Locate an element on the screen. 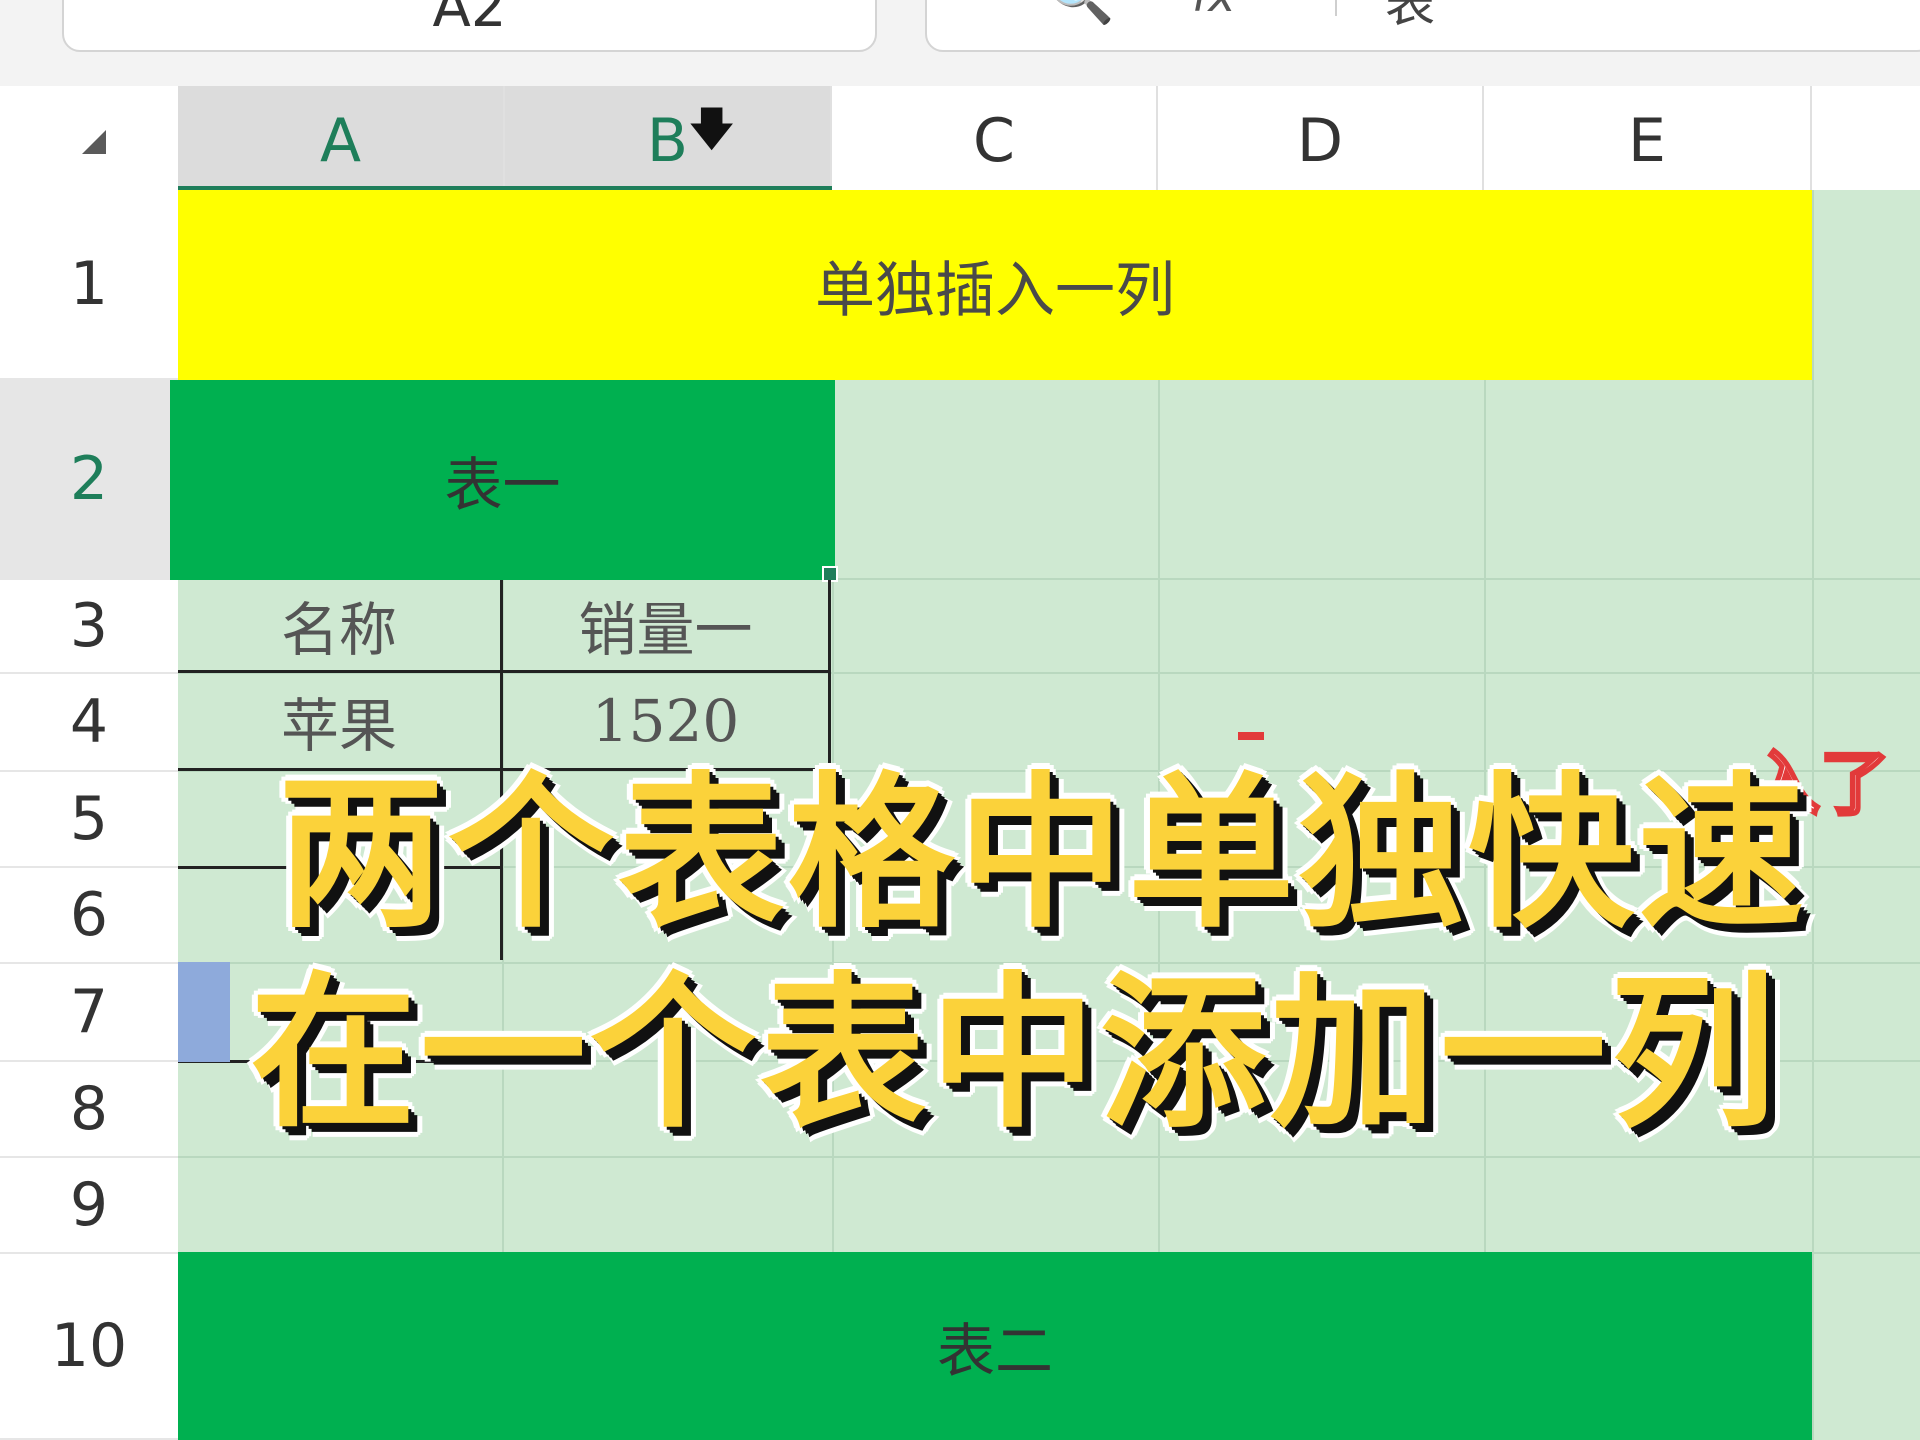 The width and height of the screenshot is (1920, 1440). row-header-8: 8 is located at coordinates (89, 1110).